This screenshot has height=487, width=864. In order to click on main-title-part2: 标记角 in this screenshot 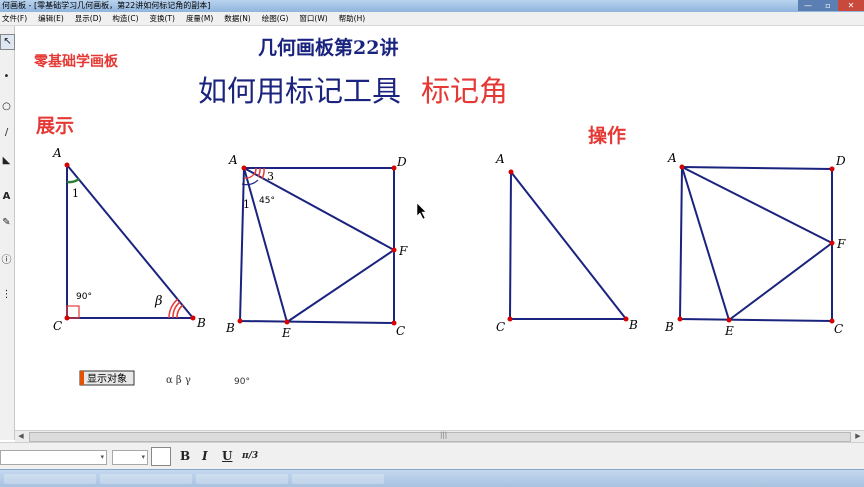, I will do `click(464, 91)`.